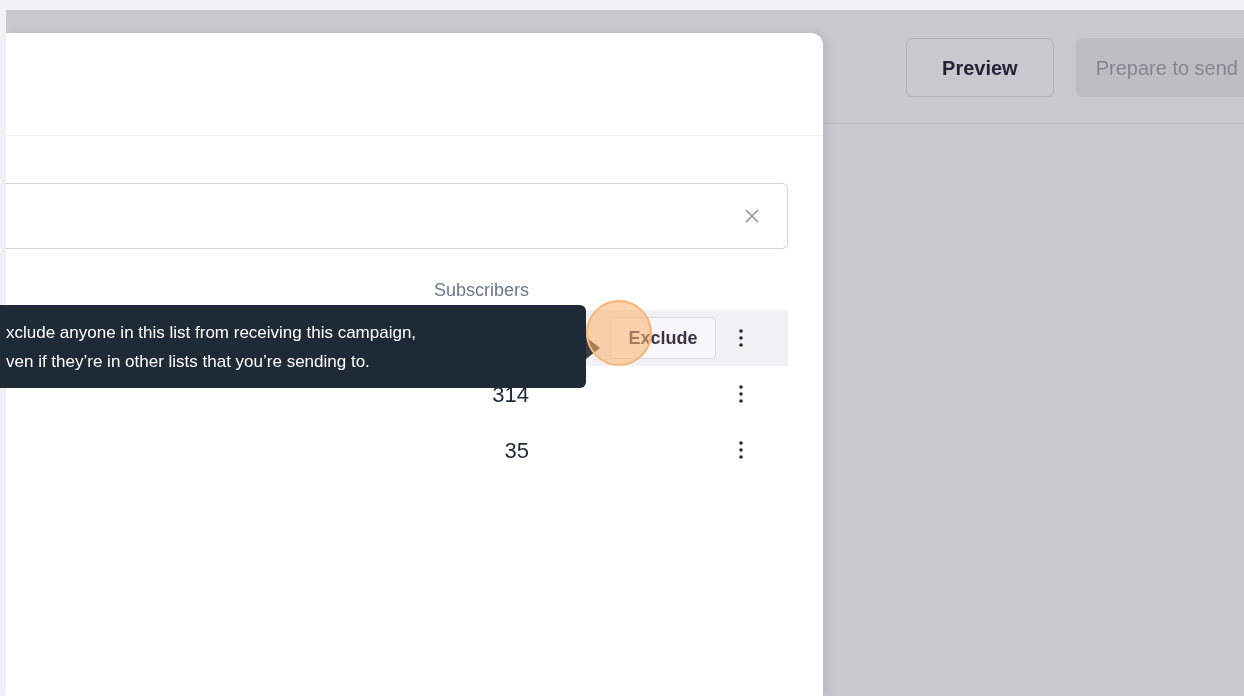  I want to click on tooltip-arrow-icon, so click(593, 348).